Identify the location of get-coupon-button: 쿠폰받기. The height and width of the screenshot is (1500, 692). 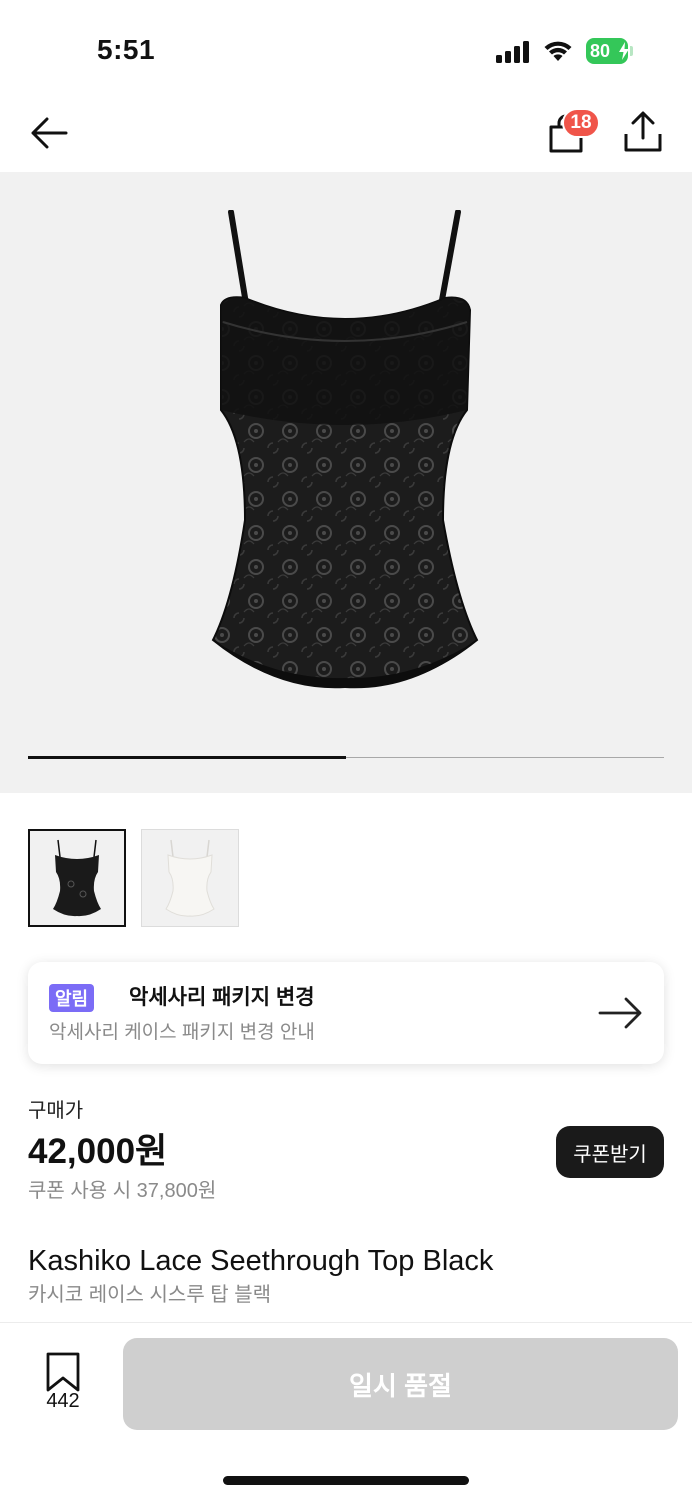
(610, 1152).